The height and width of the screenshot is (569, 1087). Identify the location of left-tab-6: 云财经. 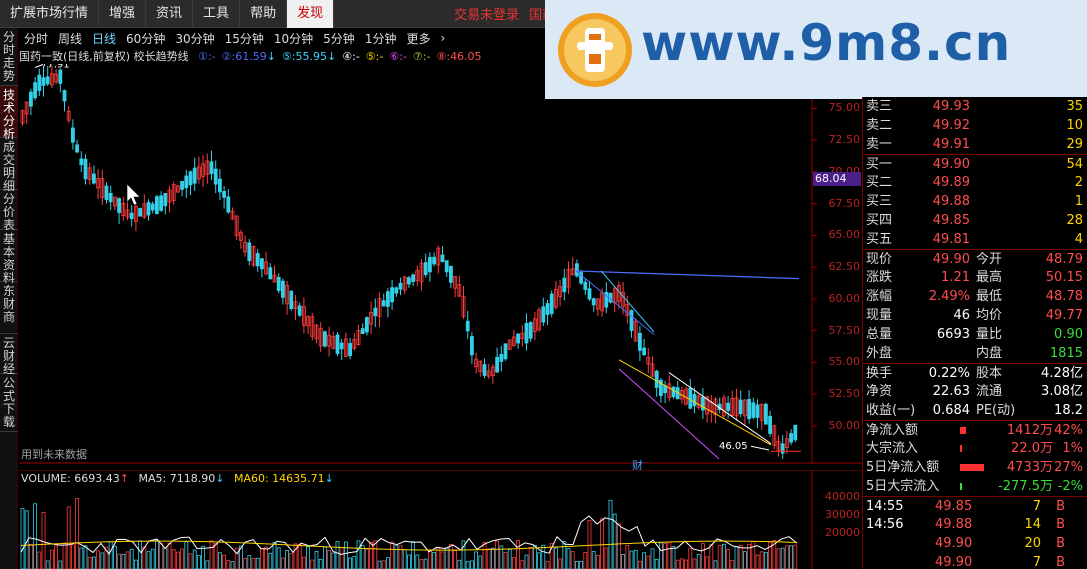
(9, 355).